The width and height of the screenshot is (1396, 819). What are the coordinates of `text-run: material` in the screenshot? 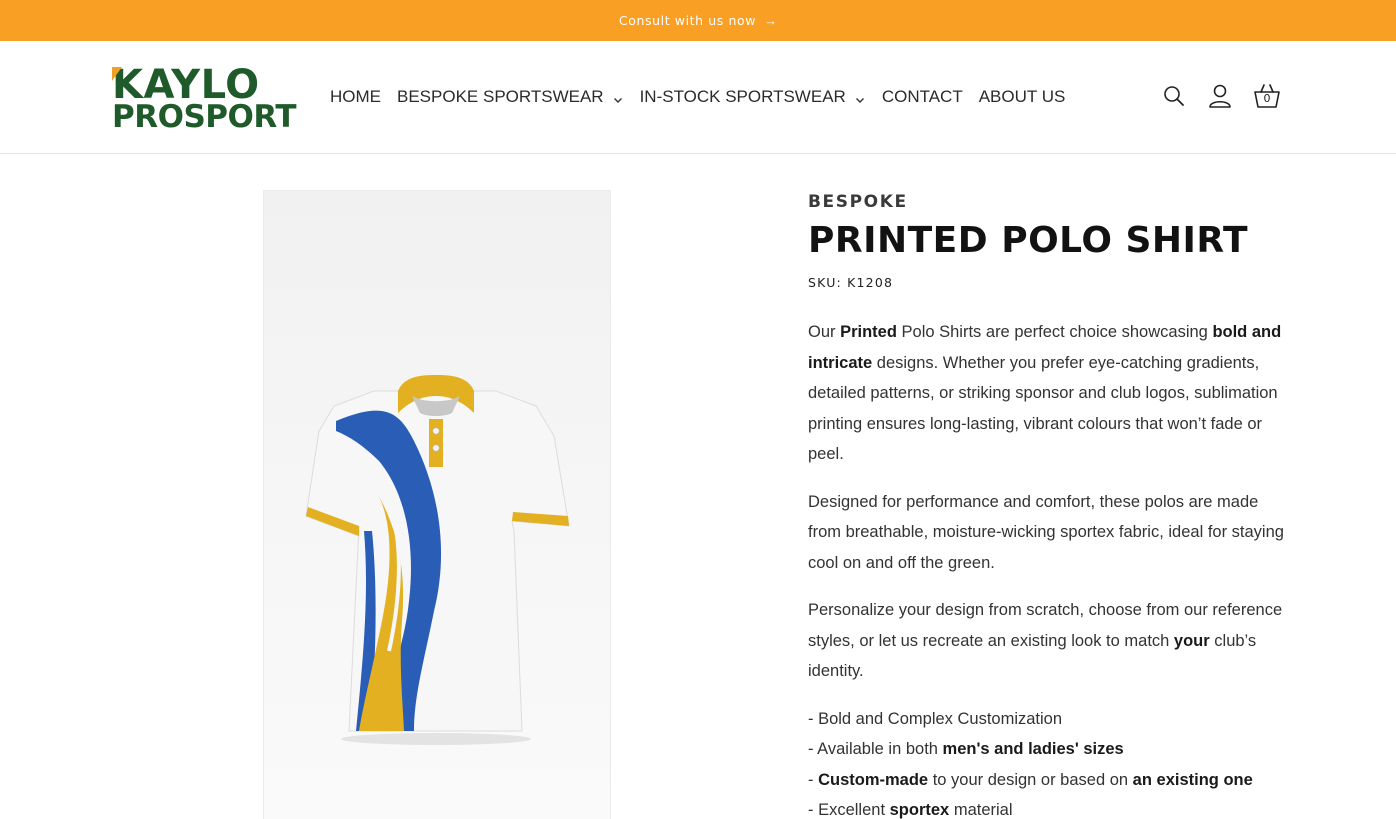 It's located at (981, 810).